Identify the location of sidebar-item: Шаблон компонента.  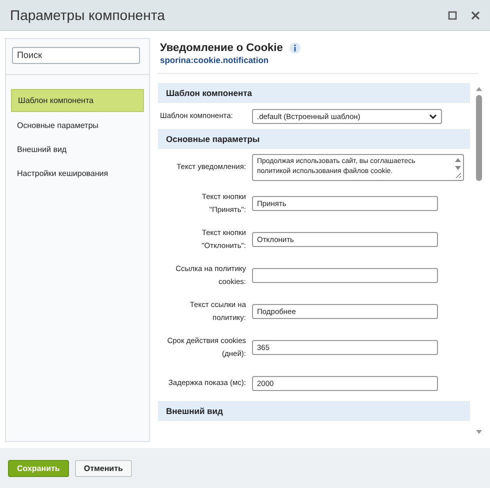
(77, 100).